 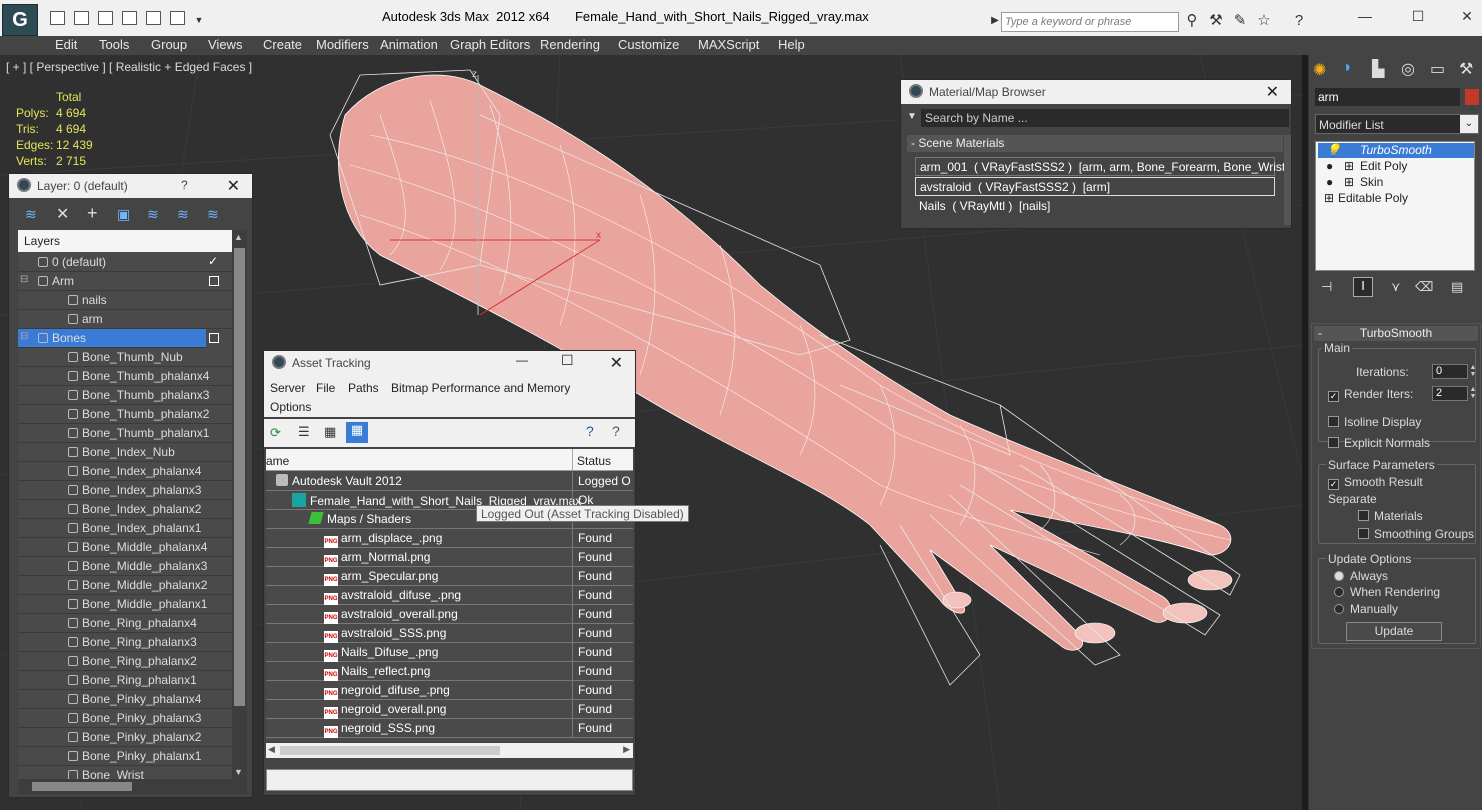 What do you see at coordinates (129, 718) in the screenshot?
I see `layer-list-item: Bone_Pinky_phalanx3` at bounding box center [129, 718].